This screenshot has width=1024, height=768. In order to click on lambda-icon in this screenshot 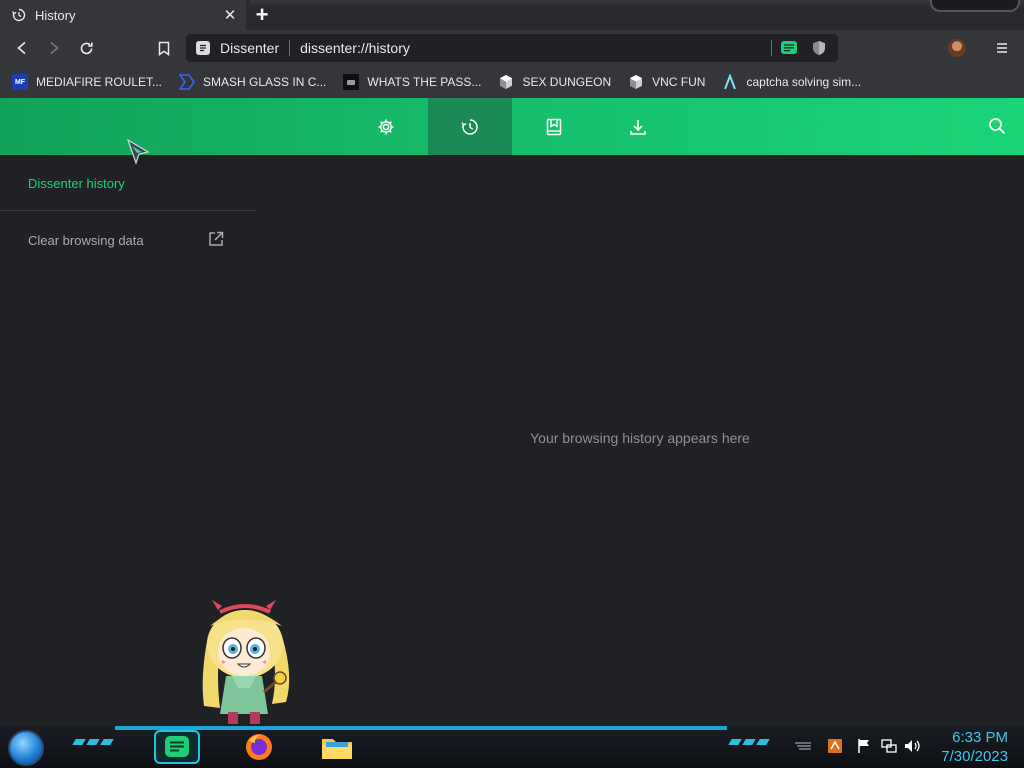, I will do `click(730, 82)`.